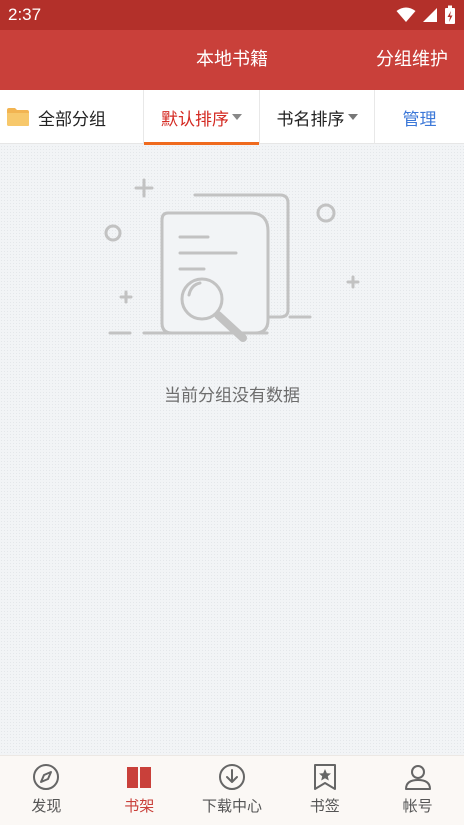 The image size is (464, 825). What do you see at coordinates (232, 15) in the screenshot?
I see `status-bar: 2:37` at bounding box center [232, 15].